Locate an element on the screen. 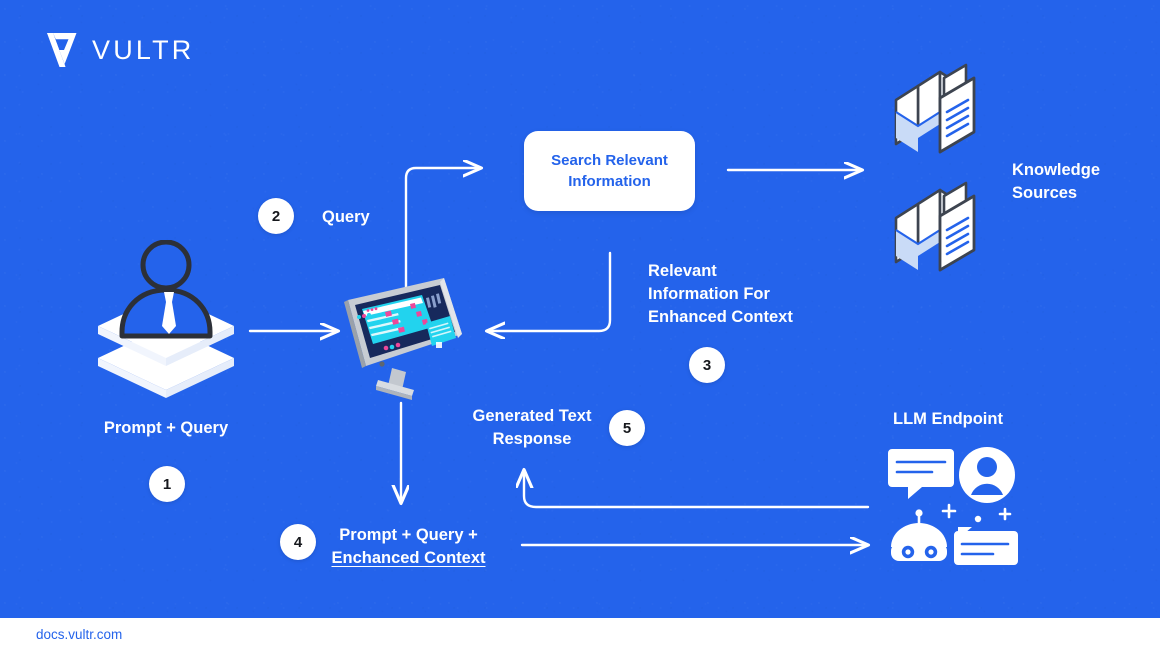  label-knowledge-sources: Knowledge Sources is located at coordinates (1056, 181).